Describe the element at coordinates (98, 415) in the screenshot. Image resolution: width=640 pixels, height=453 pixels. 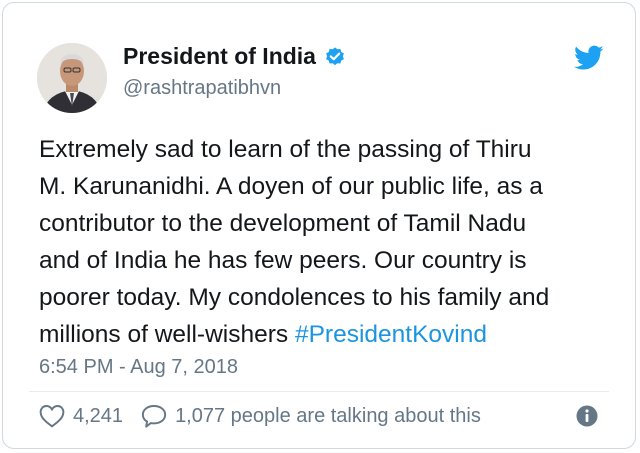
I see `like-count: 4,241` at that location.